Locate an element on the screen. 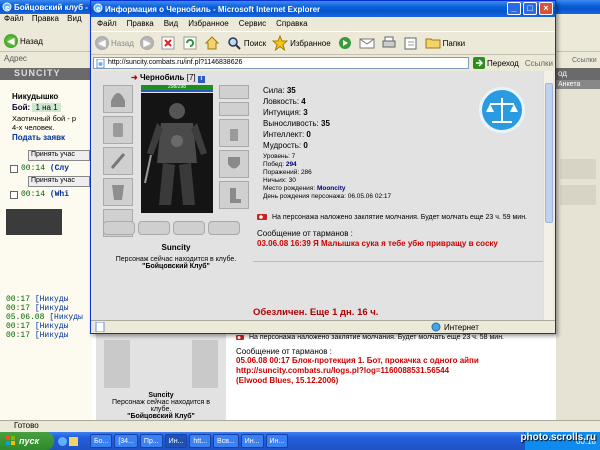 The width and height of the screenshot is (600, 450). search-button: Поиск is located at coordinates (246, 43).